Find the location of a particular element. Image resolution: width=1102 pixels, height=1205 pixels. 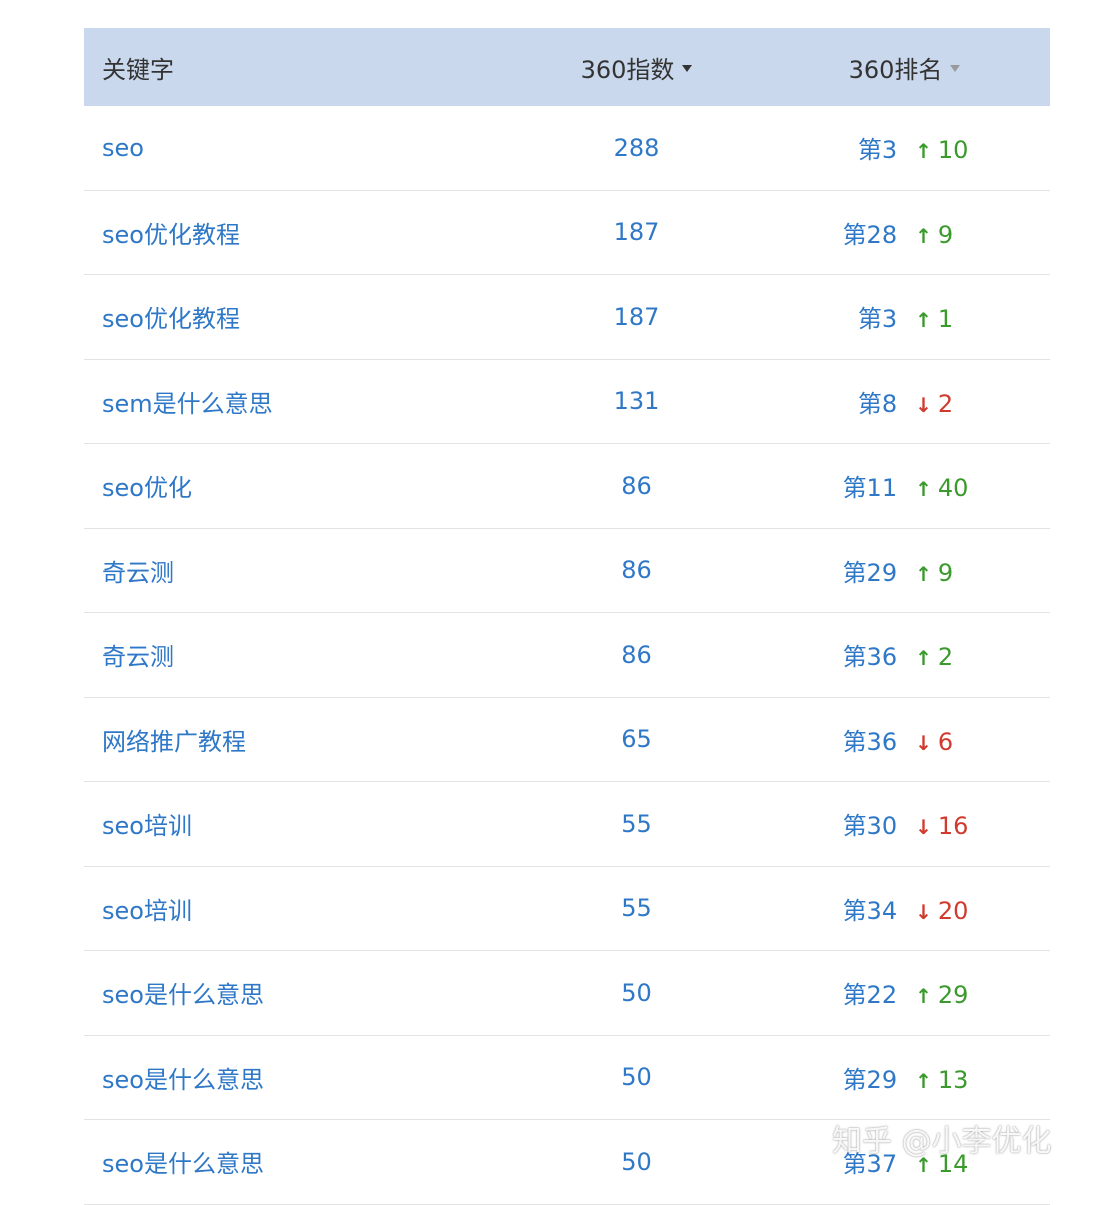

rank-cell: 第36 ↑ 2 is located at coordinates (904, 654).